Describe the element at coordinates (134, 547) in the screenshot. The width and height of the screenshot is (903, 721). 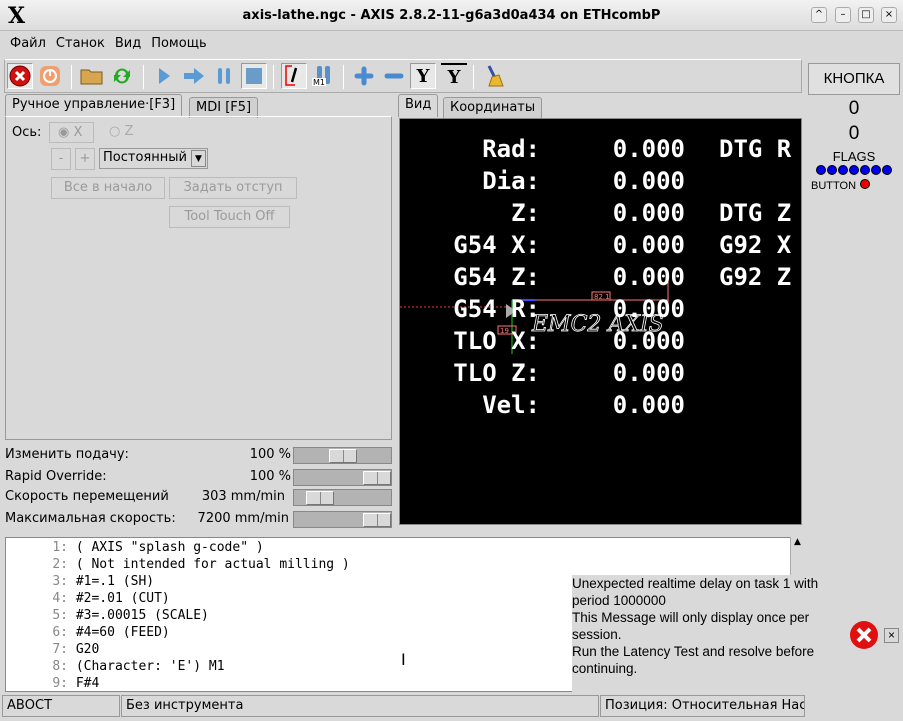
I see `gcode-line: 1: ( AXIS "splash g-code" )` at that location.